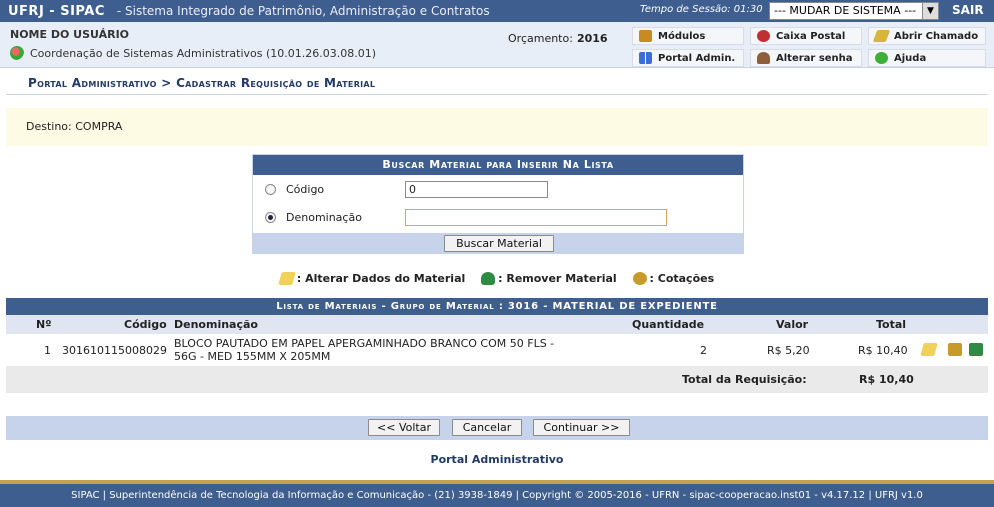 Image resolution: width=994 pixels, height=507 pixels. What do you see at coordinates (910, 58) in the screenshot?
I see `ajuda-label: Ajuda` at bounding box center [910, 58].